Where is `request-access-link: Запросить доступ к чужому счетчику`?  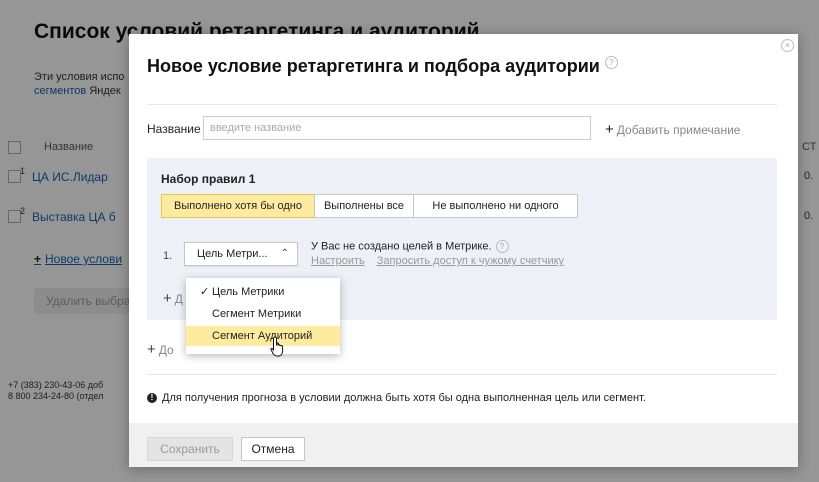
request-access-link: Запросить доступ к чужому счетчику is located at coordinates (470, 261).